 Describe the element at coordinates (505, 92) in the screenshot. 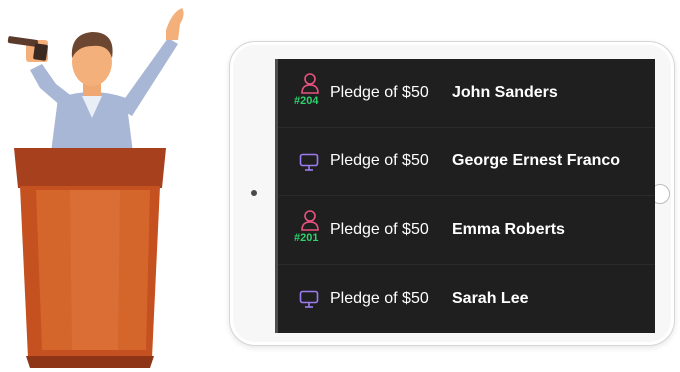

I see `donor-name: John Sanders` at that location.